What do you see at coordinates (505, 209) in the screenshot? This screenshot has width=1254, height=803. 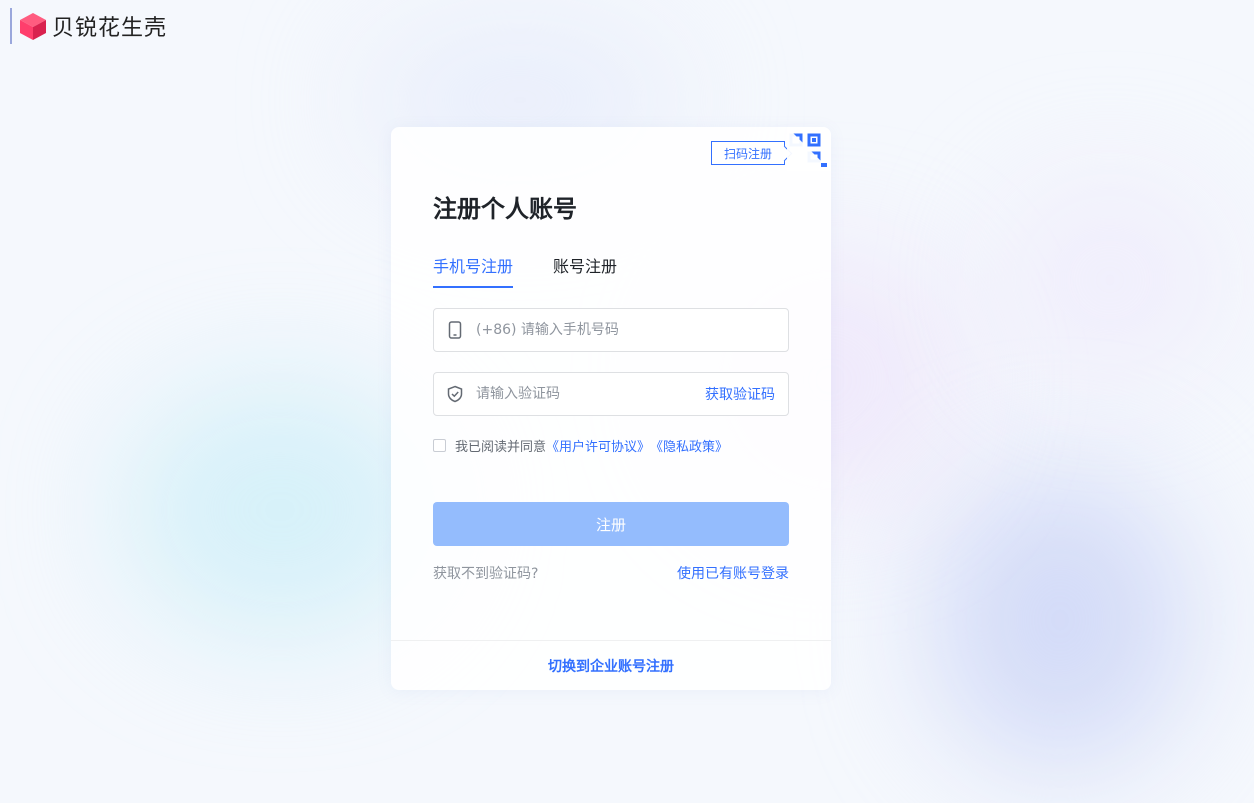 I see `page-title: 注册个人账号` at bounding box center [505, 209].